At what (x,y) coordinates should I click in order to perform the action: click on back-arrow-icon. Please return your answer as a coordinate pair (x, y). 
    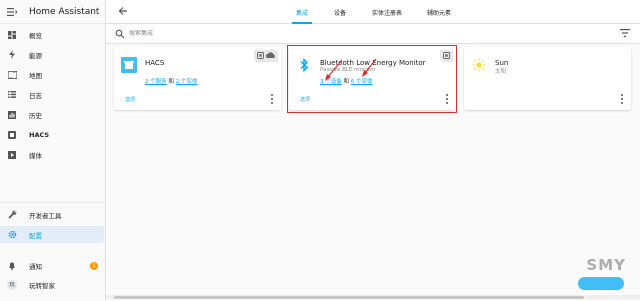
    Looking at the image, I should click on (124, 12).